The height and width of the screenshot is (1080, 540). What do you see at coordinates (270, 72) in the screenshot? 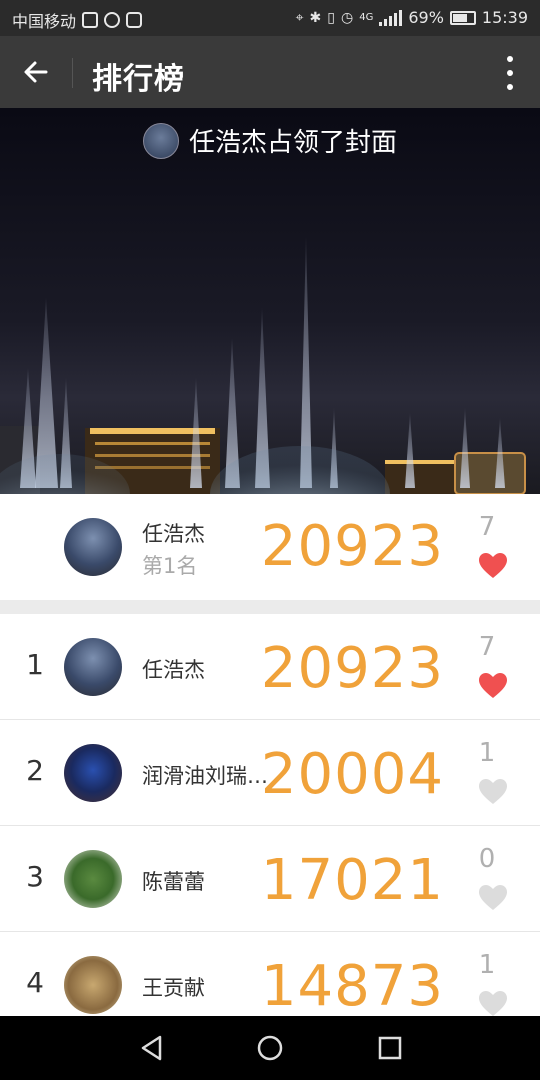
I see `app-header: 排行榜` at bounding box center [270, 72].